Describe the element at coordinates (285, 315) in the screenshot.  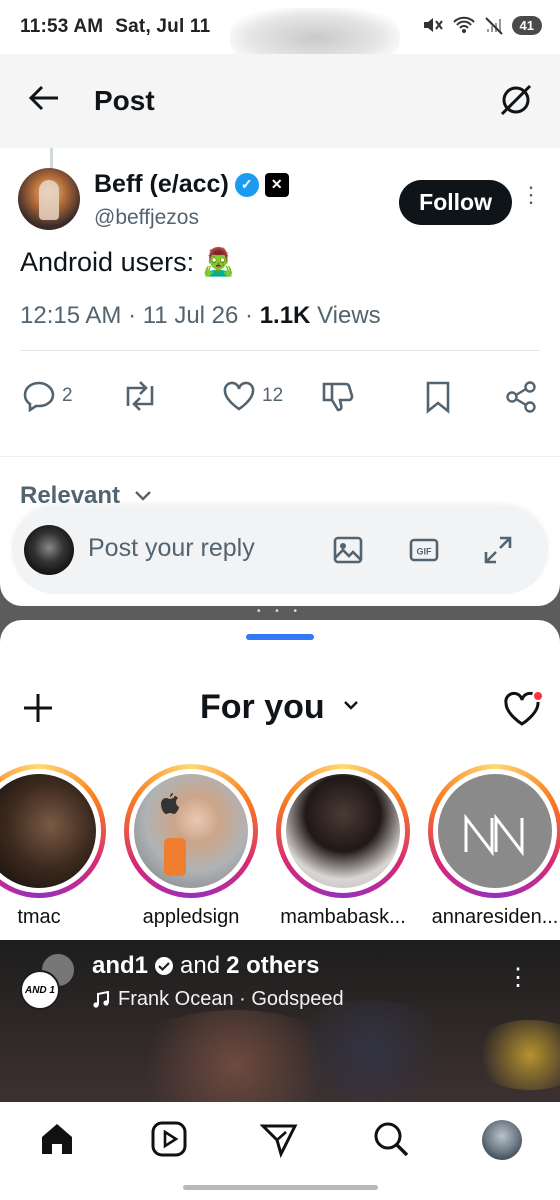
I see `views-count: 1.1K` at that location.